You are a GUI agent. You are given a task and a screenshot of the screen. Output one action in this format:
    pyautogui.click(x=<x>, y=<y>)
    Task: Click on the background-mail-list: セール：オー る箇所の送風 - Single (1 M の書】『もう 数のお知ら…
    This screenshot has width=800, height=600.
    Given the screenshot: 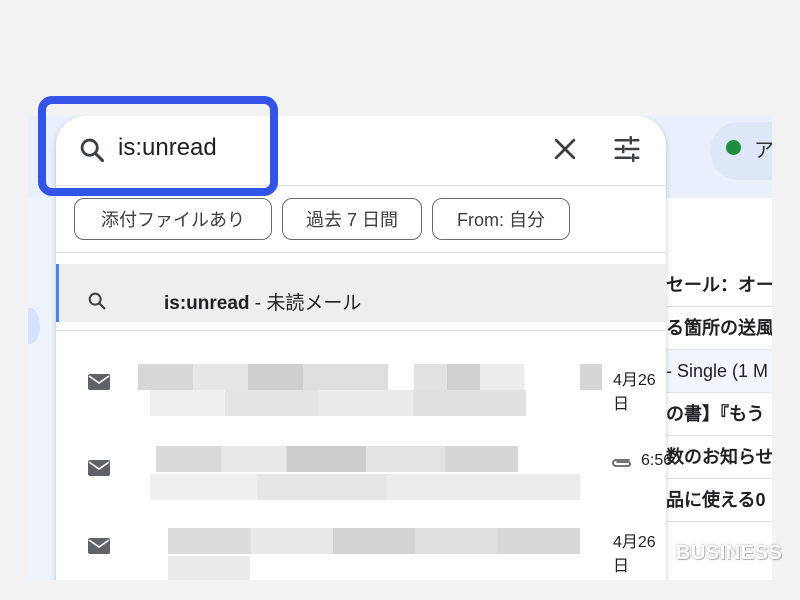 What is the action you would take?
    pyautogui.click(x=715, y=393)
    